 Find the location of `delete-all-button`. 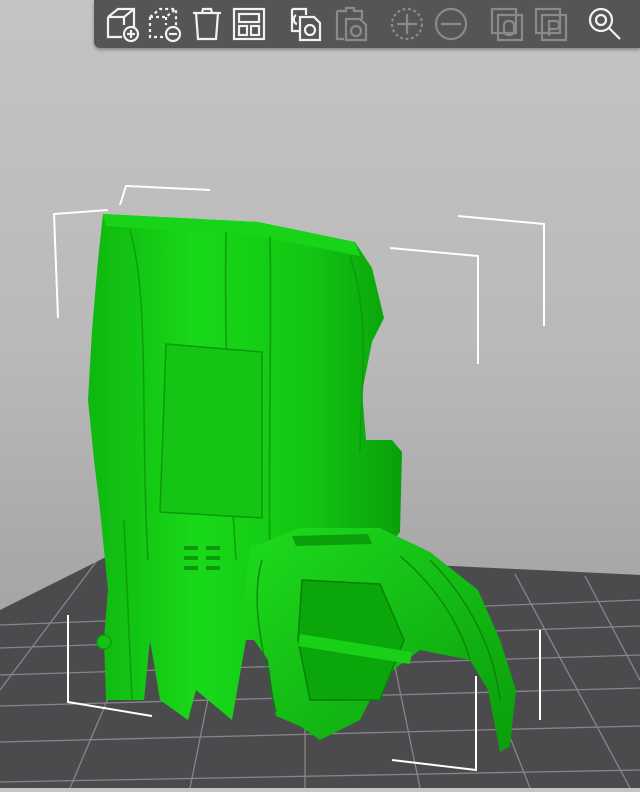

delete-all-button is located at coordinates (207, 24).